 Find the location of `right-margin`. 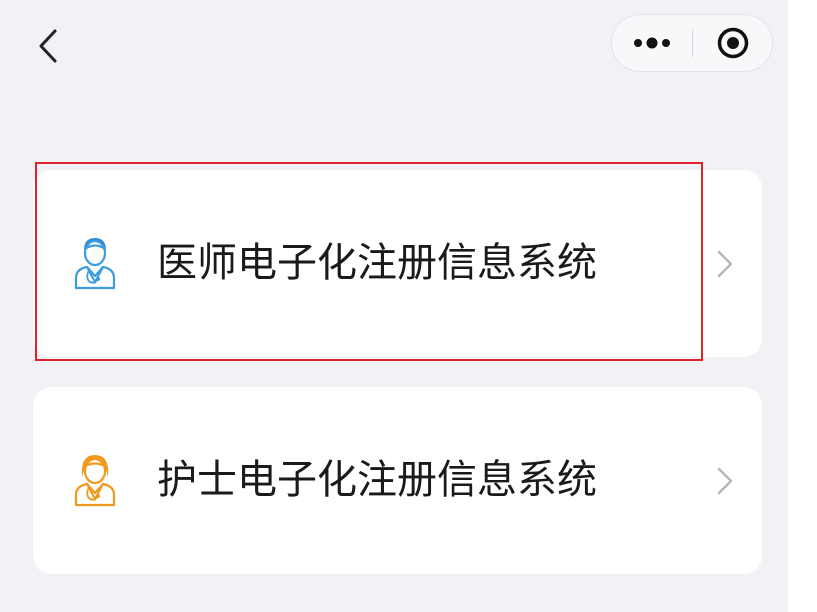

right-margin is located at coordinates (802, 306).